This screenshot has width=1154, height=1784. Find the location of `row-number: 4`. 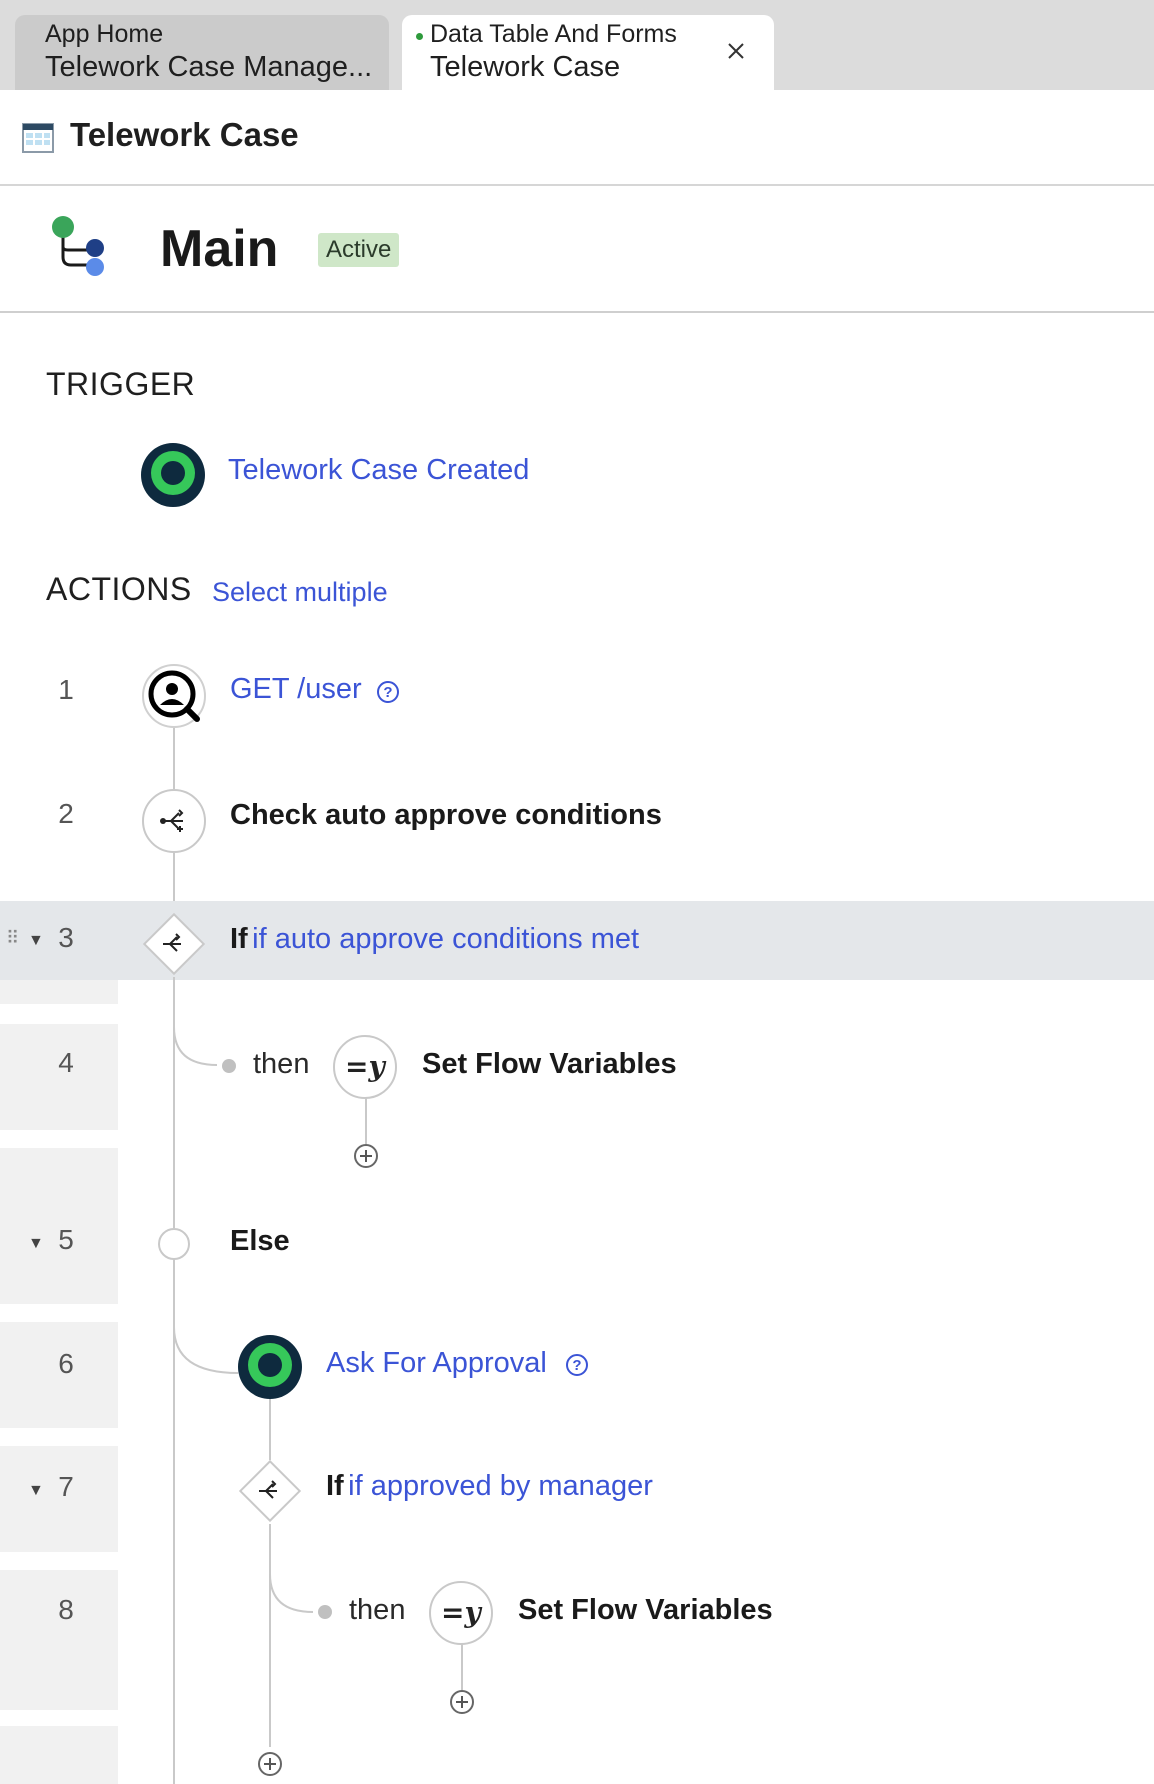

row-number: 4 is located at coordinates (66, 1062).